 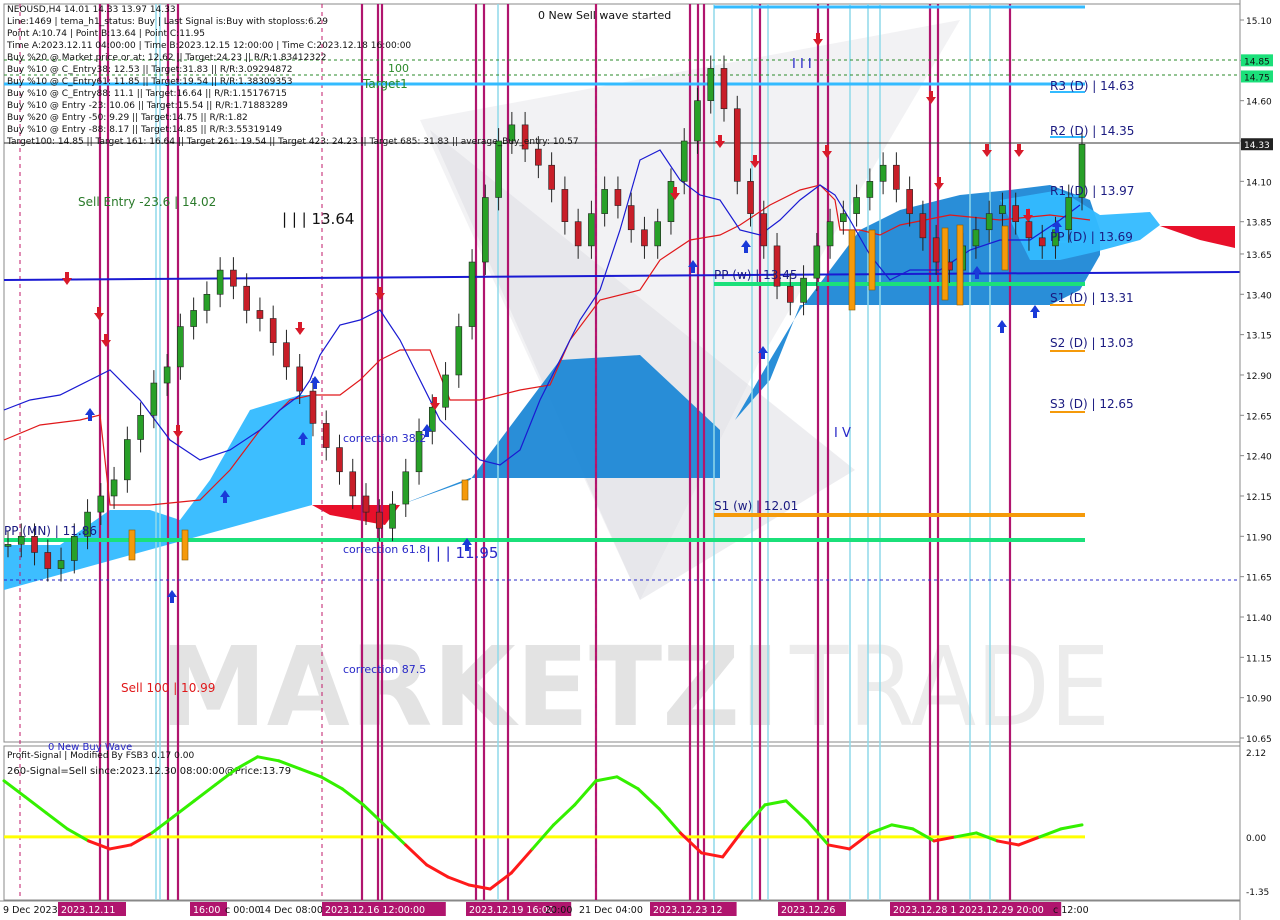 I want to click on price-badge-label: 14.85, so click(x=1257, y=62).